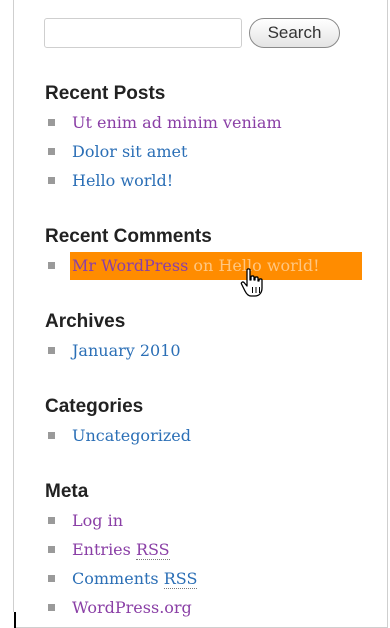 The image size is (390, 628). What do you see at coordinates (67, 491) in the screenshot?
I see `meta-title: Meta` at bounding box center [67, 491].